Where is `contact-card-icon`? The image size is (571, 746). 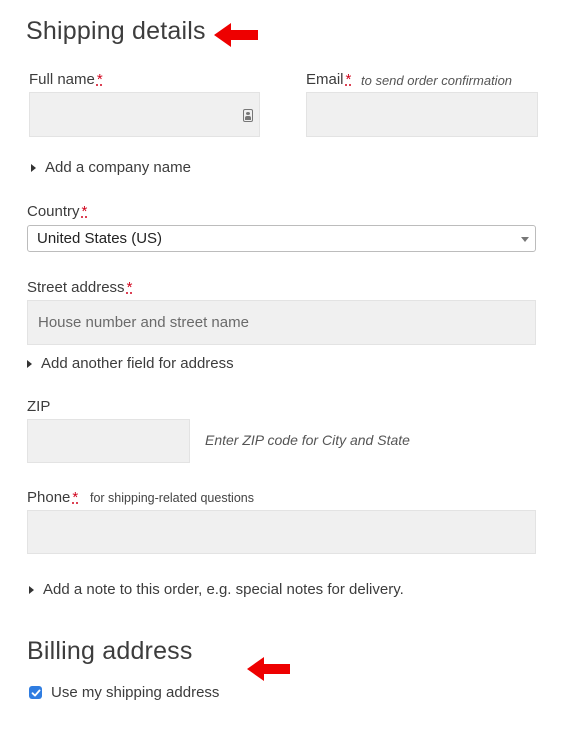
contact-card-icon is located at coordinates (248, 115).